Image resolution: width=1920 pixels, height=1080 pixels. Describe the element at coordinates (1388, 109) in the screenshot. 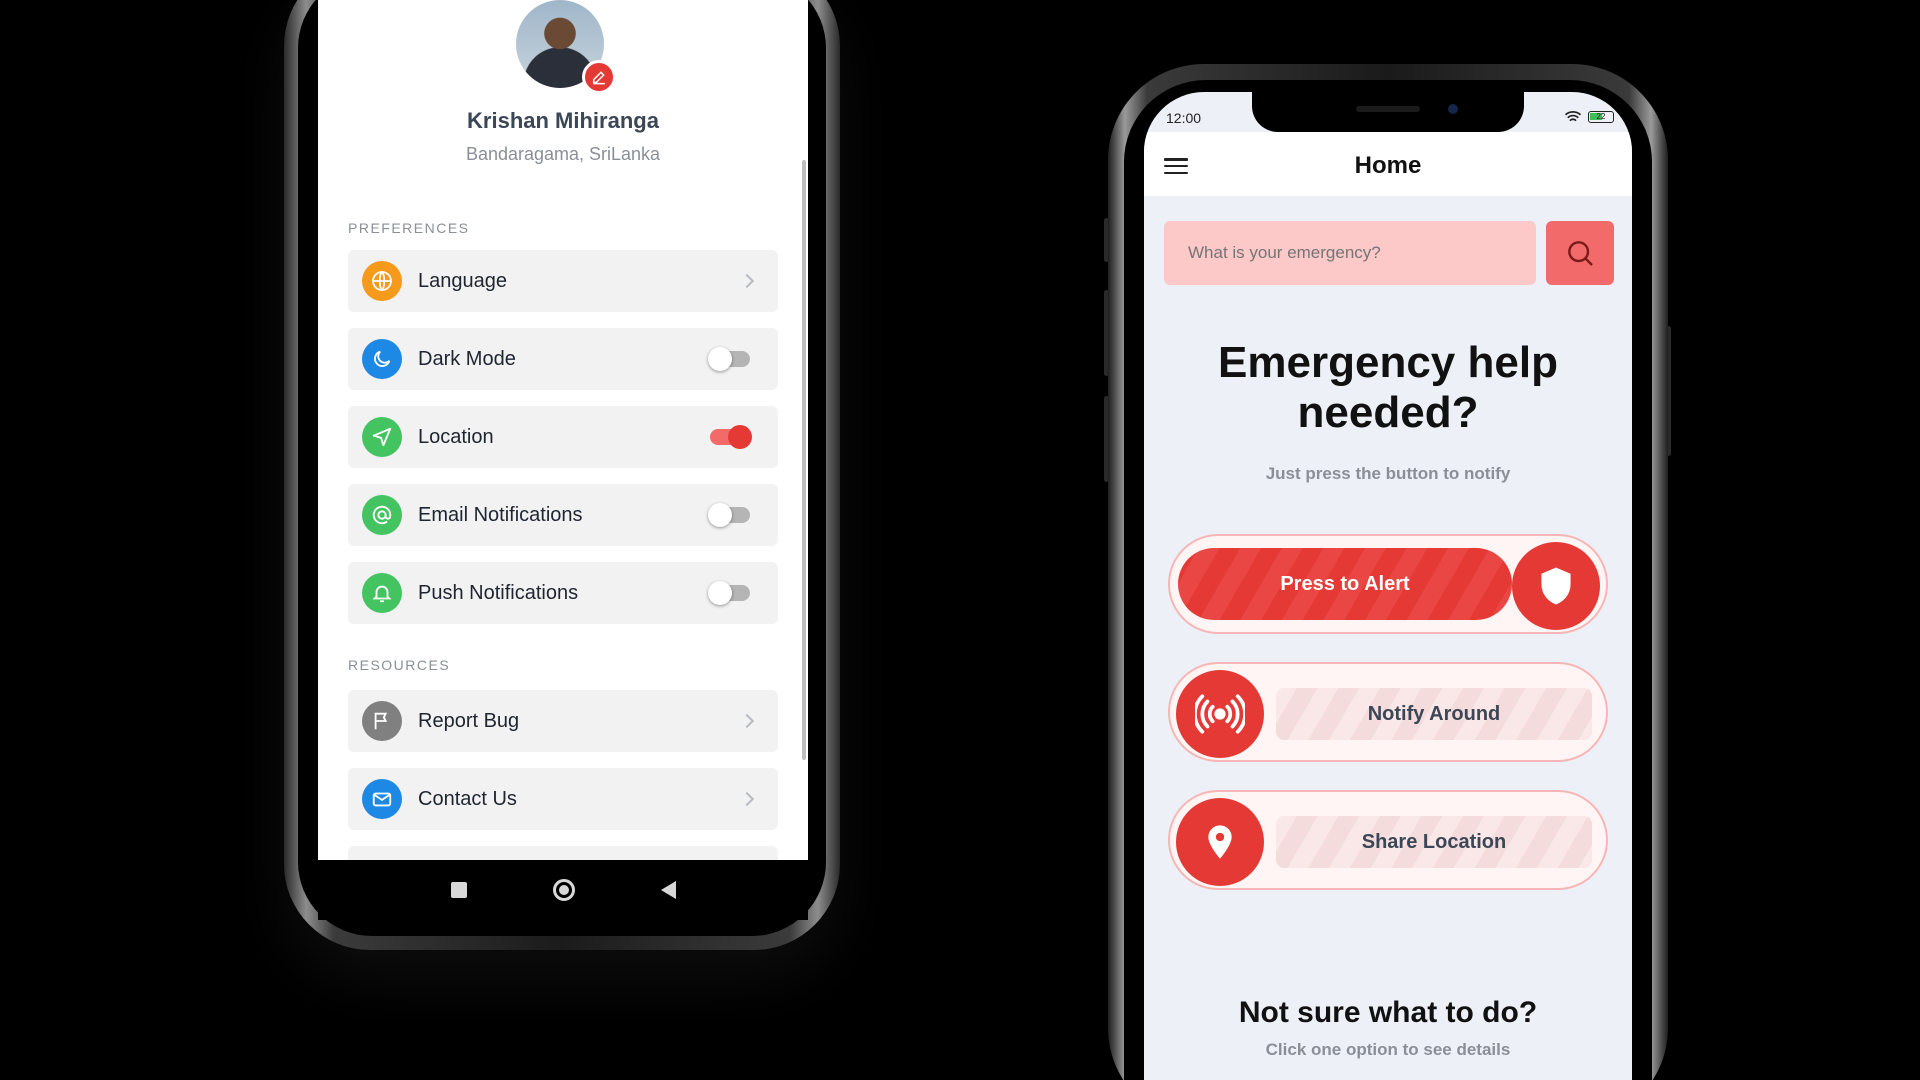

I see `speaker` at that location.